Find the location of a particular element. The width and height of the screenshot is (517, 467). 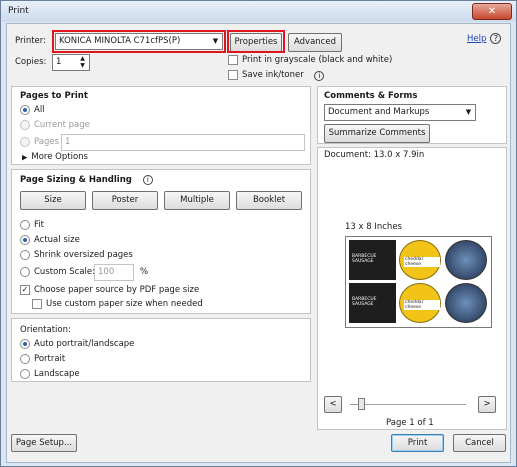

shrink-option: Shrink oversized pages is located at coordinates (76, 255).